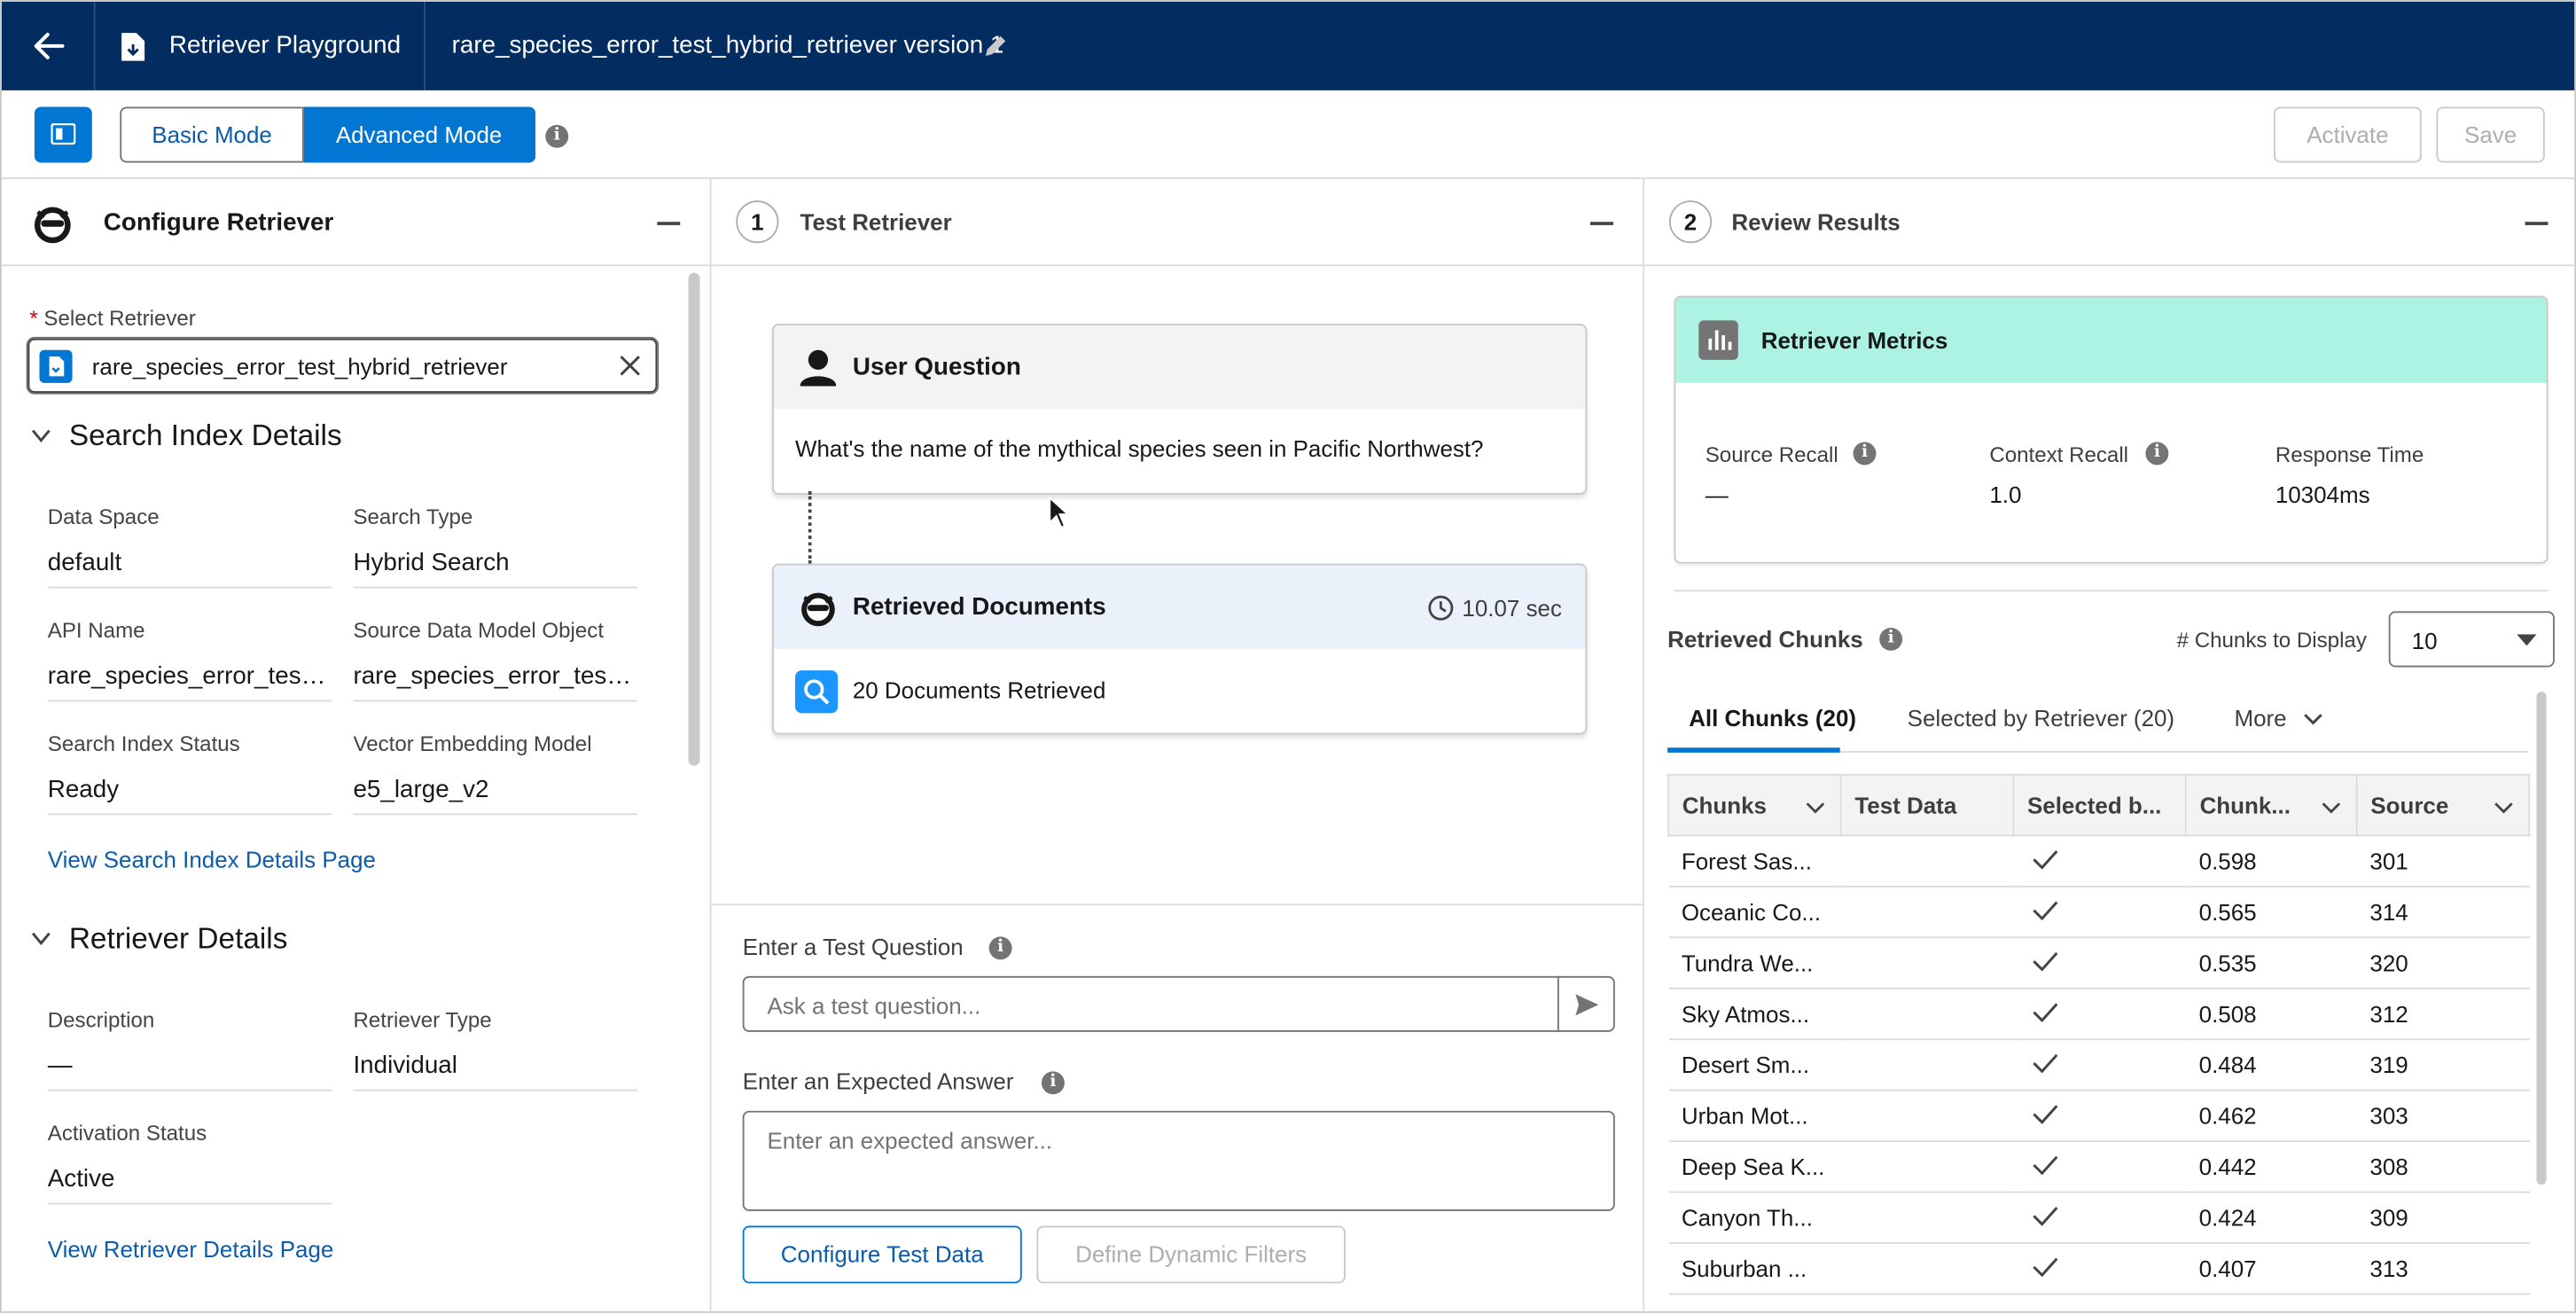 This screenshot has height=1314, width=2576. Describe the element at coordinates (2443, 805) in the screenshot. I see `column-header-source: Source` at that location.